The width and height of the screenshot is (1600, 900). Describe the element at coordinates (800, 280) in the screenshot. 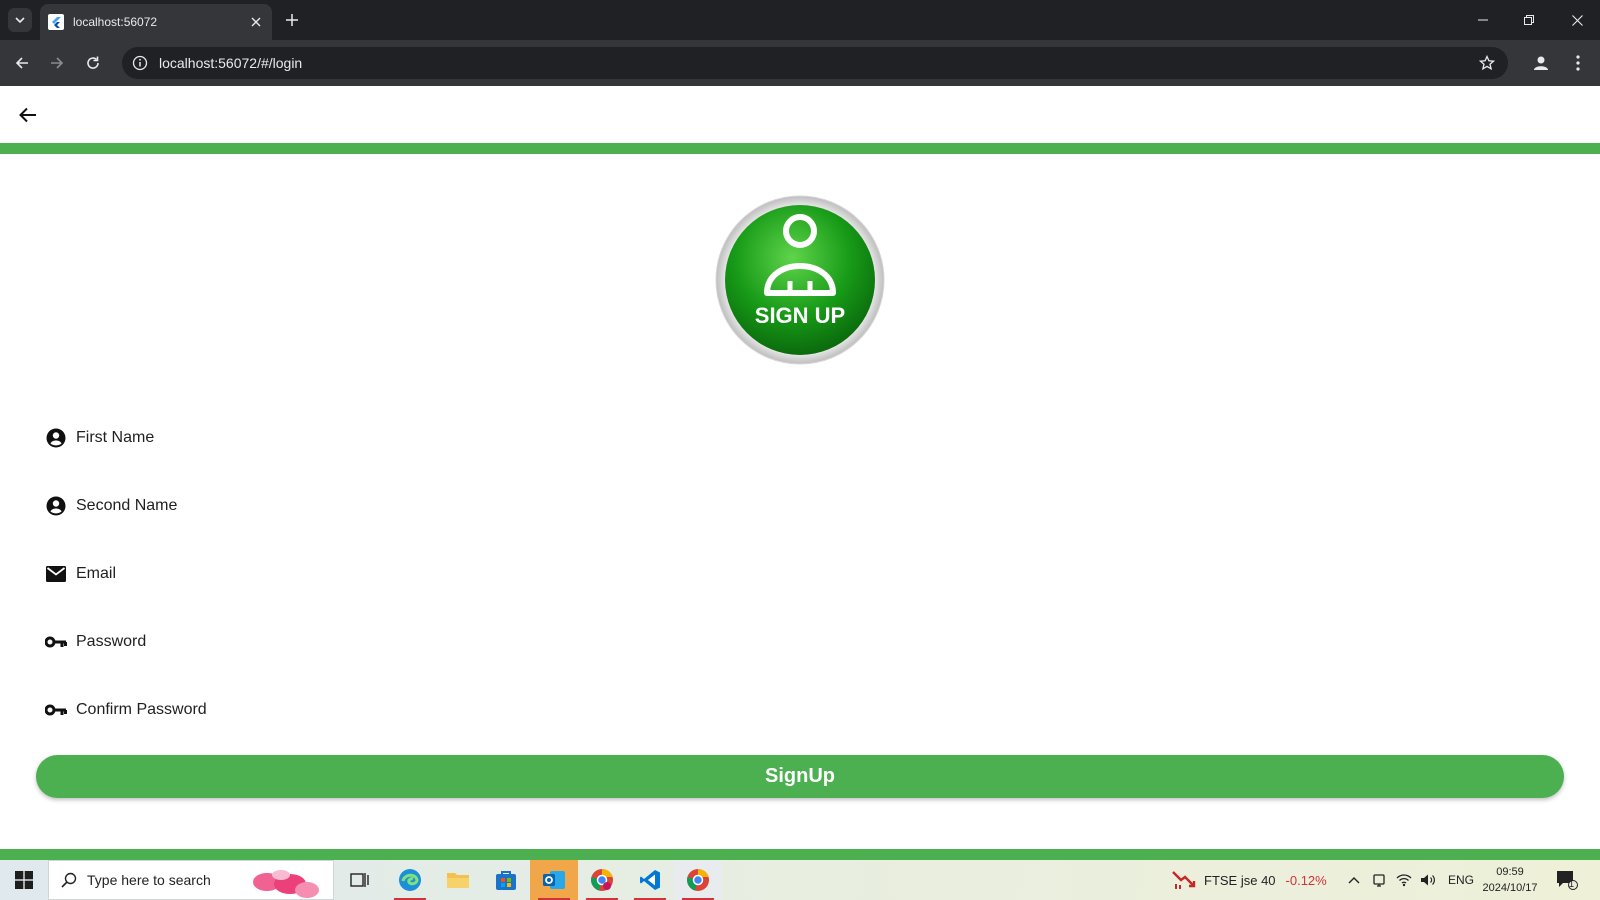

I see `signup-logo: SIGN UP` at that location.